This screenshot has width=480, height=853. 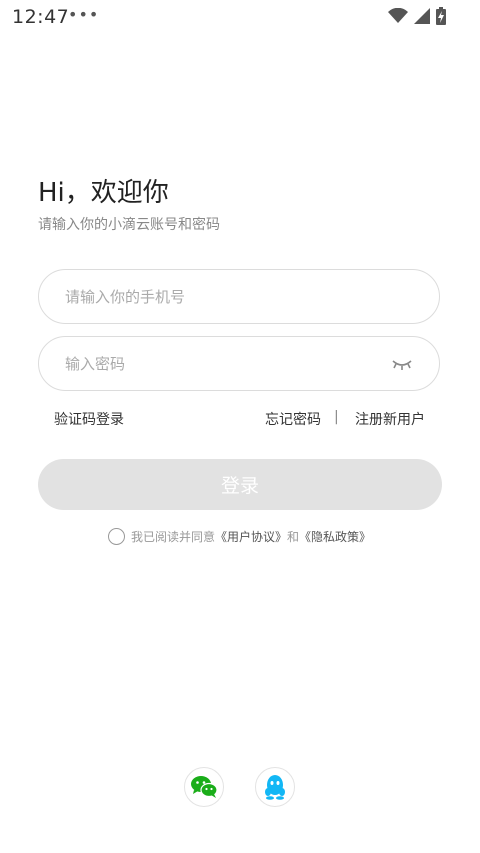 I want to click on eye-closed-icon, so click(x=402, y=364).